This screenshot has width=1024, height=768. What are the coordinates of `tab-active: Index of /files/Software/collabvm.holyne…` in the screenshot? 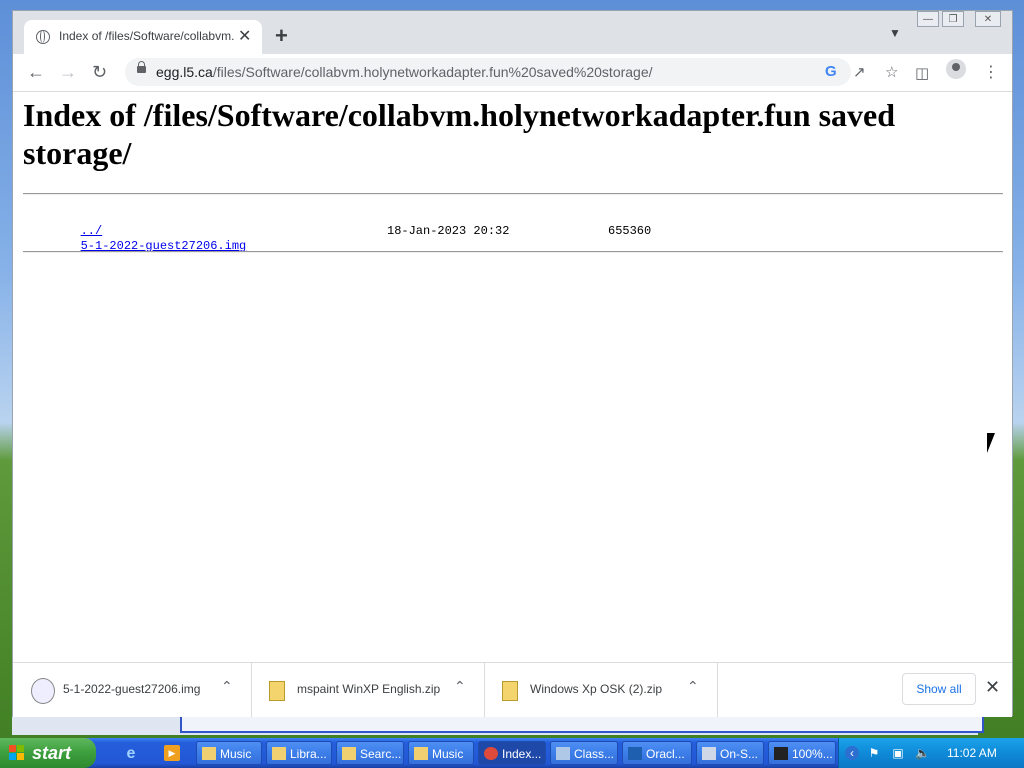 It's located at (143, 37).